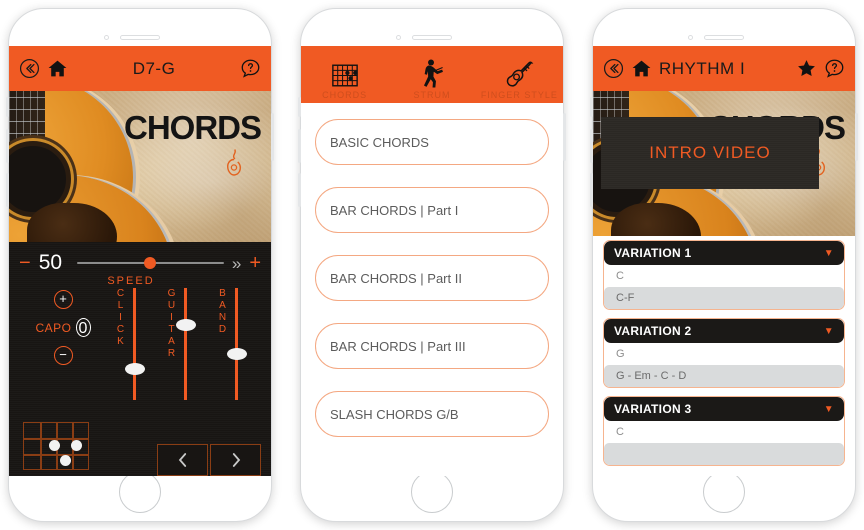 This screenshot has width=864, height=530. I want to click on slider-click: CLICK, so click(135, 344).